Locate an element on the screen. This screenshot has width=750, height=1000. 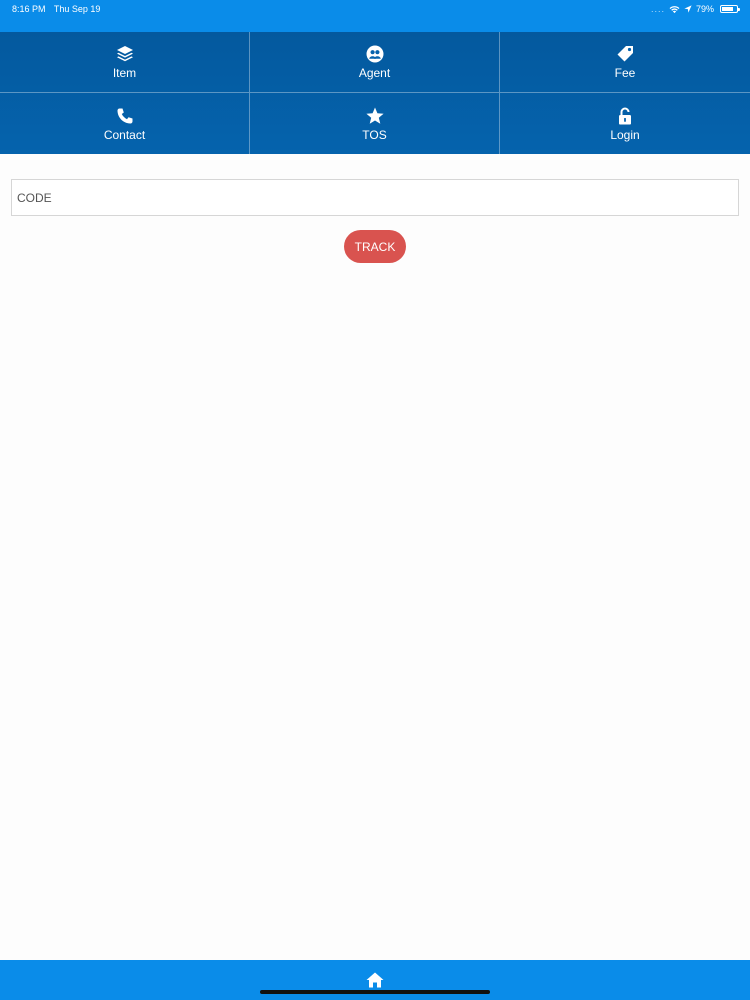
status-right: .... 79% is located at coordinates (695, 9).